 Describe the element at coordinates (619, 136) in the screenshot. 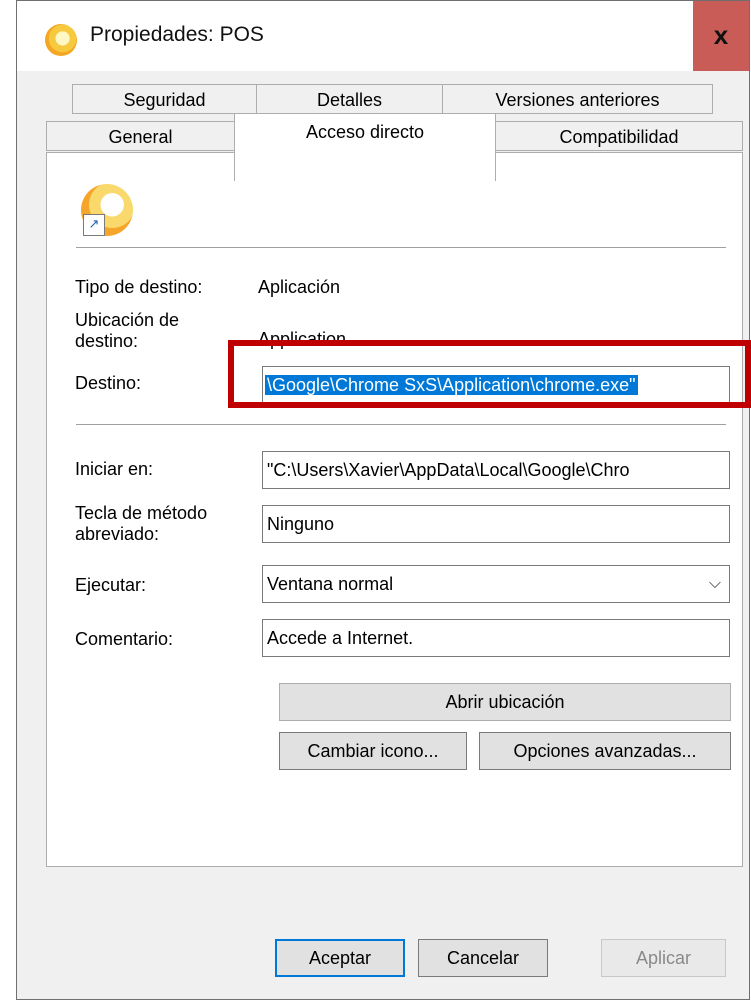

I see `tab-compatibilidad: Compatibilidad` at that location.